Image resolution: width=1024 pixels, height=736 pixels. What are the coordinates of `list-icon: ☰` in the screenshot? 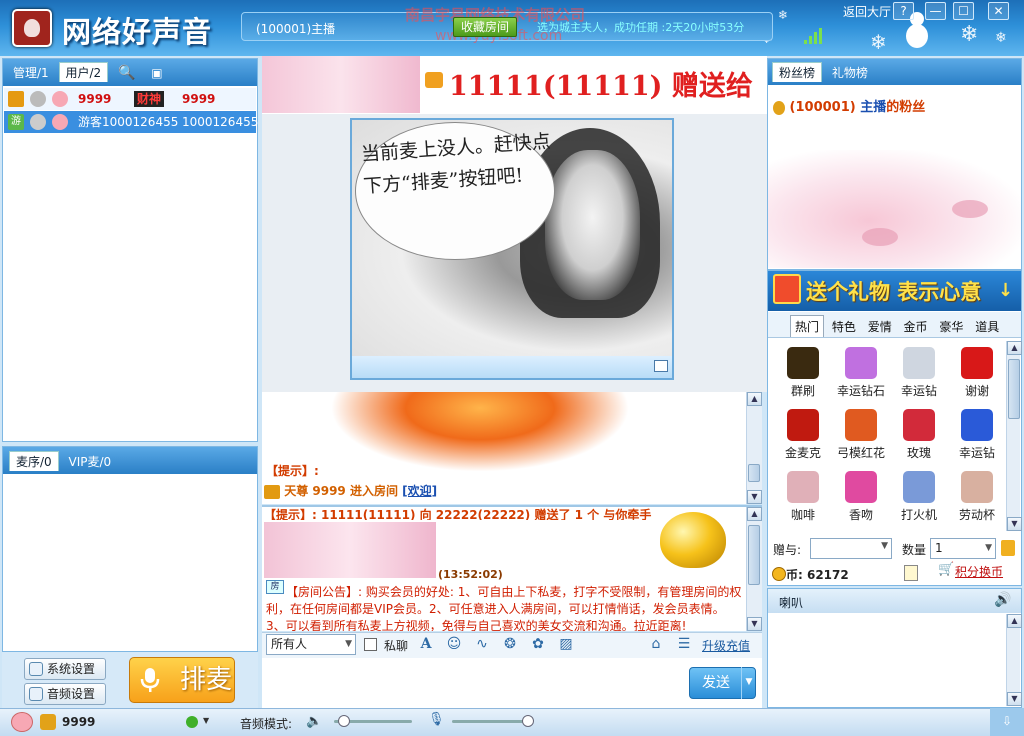 It's located at (684, 644).